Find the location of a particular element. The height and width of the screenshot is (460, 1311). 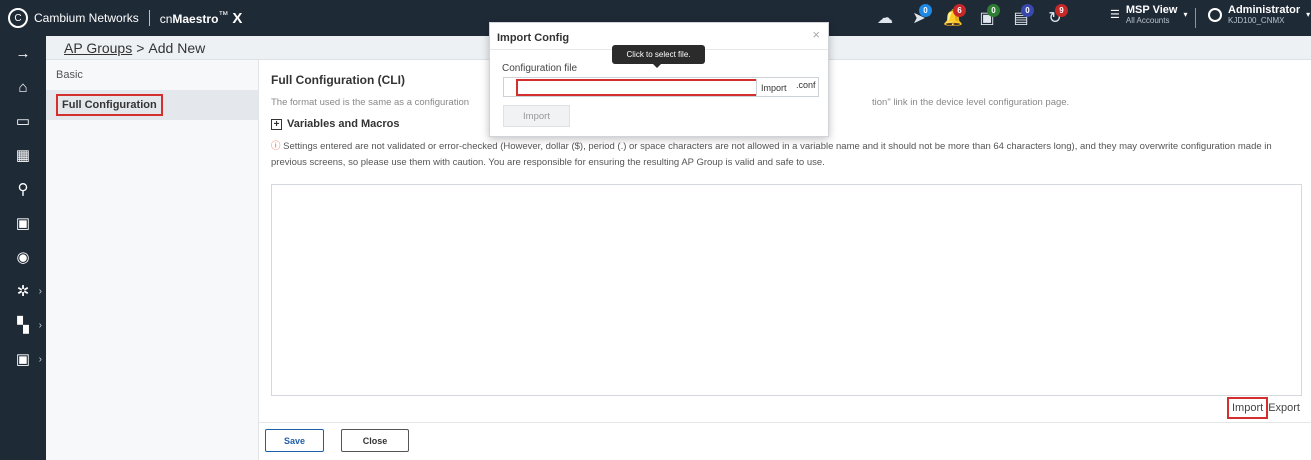

cloud-icon-glyph: ☁ is located at coordinates (885, 18).